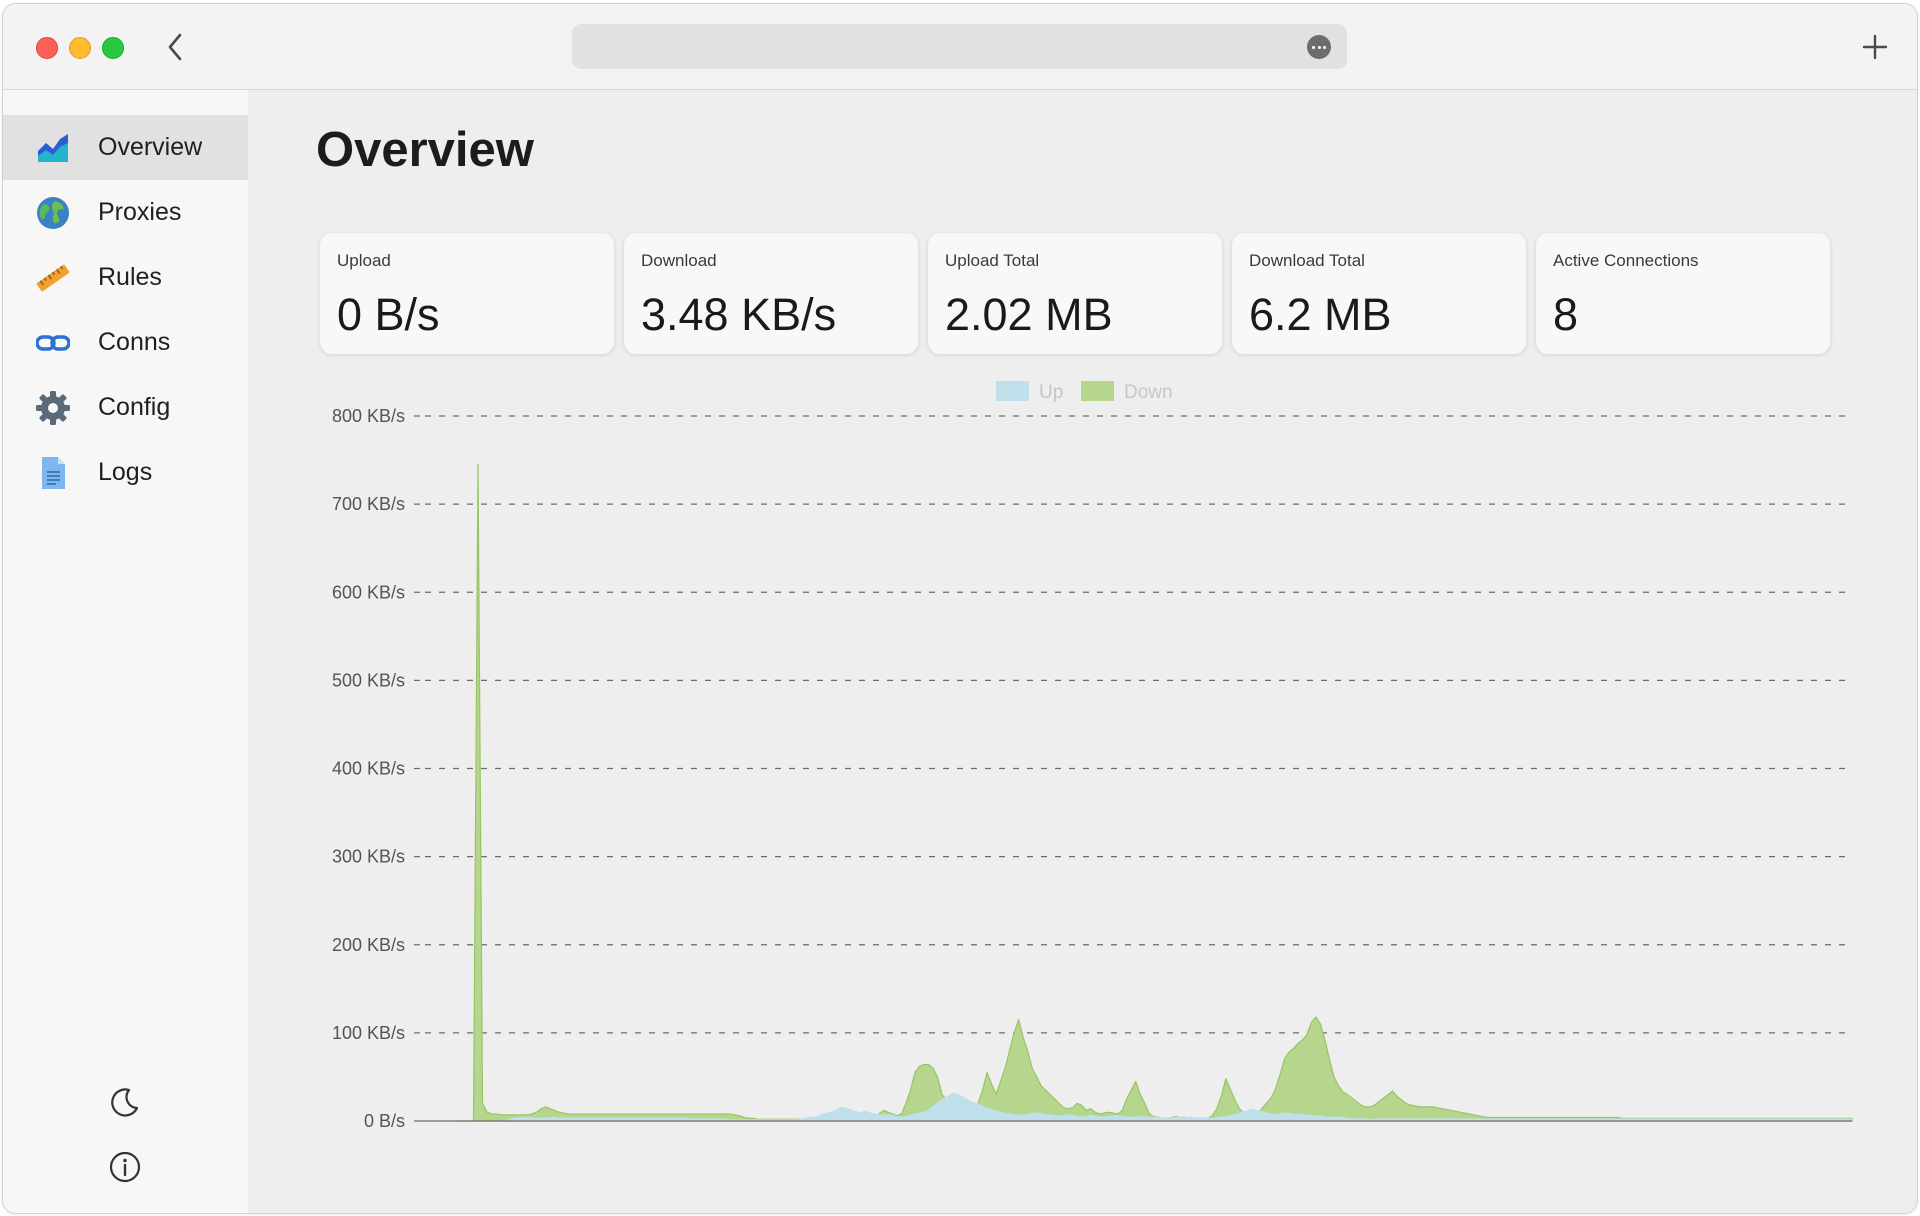 This screenshot has width=1920, height=1216. I want to click on sidebar-item-conns: Conns, so click(125, 342).